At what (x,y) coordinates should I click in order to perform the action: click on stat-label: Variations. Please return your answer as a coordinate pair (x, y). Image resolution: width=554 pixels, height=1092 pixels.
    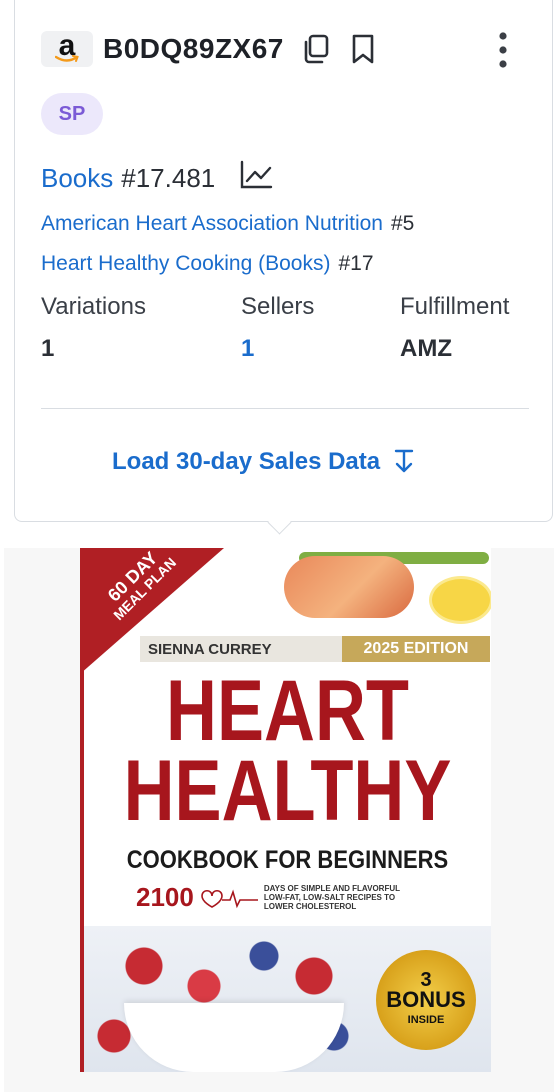
    Looking at the image, I should click on (93, 306).